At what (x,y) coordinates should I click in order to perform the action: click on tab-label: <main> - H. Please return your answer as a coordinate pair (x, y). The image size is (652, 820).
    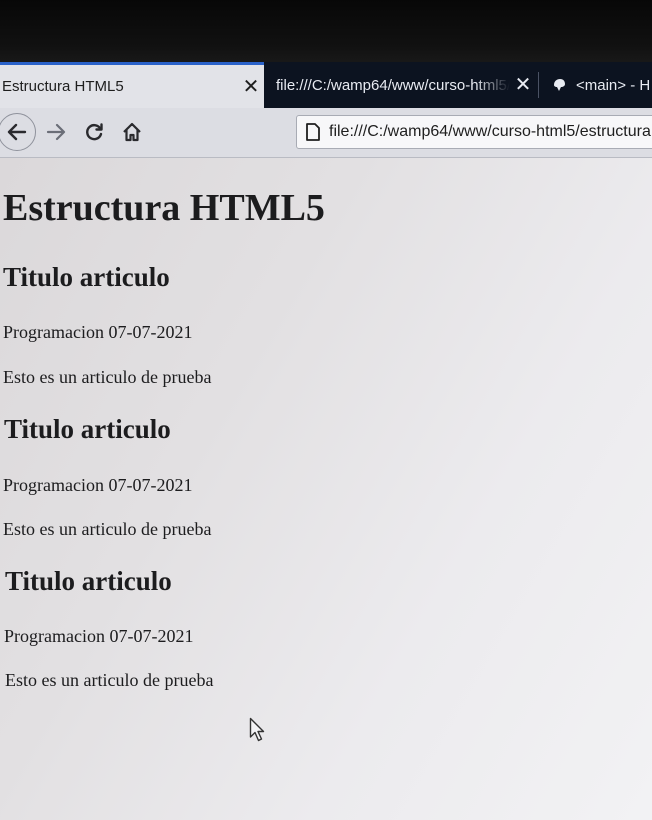
    Looking at the image, I should click on (613, 85).